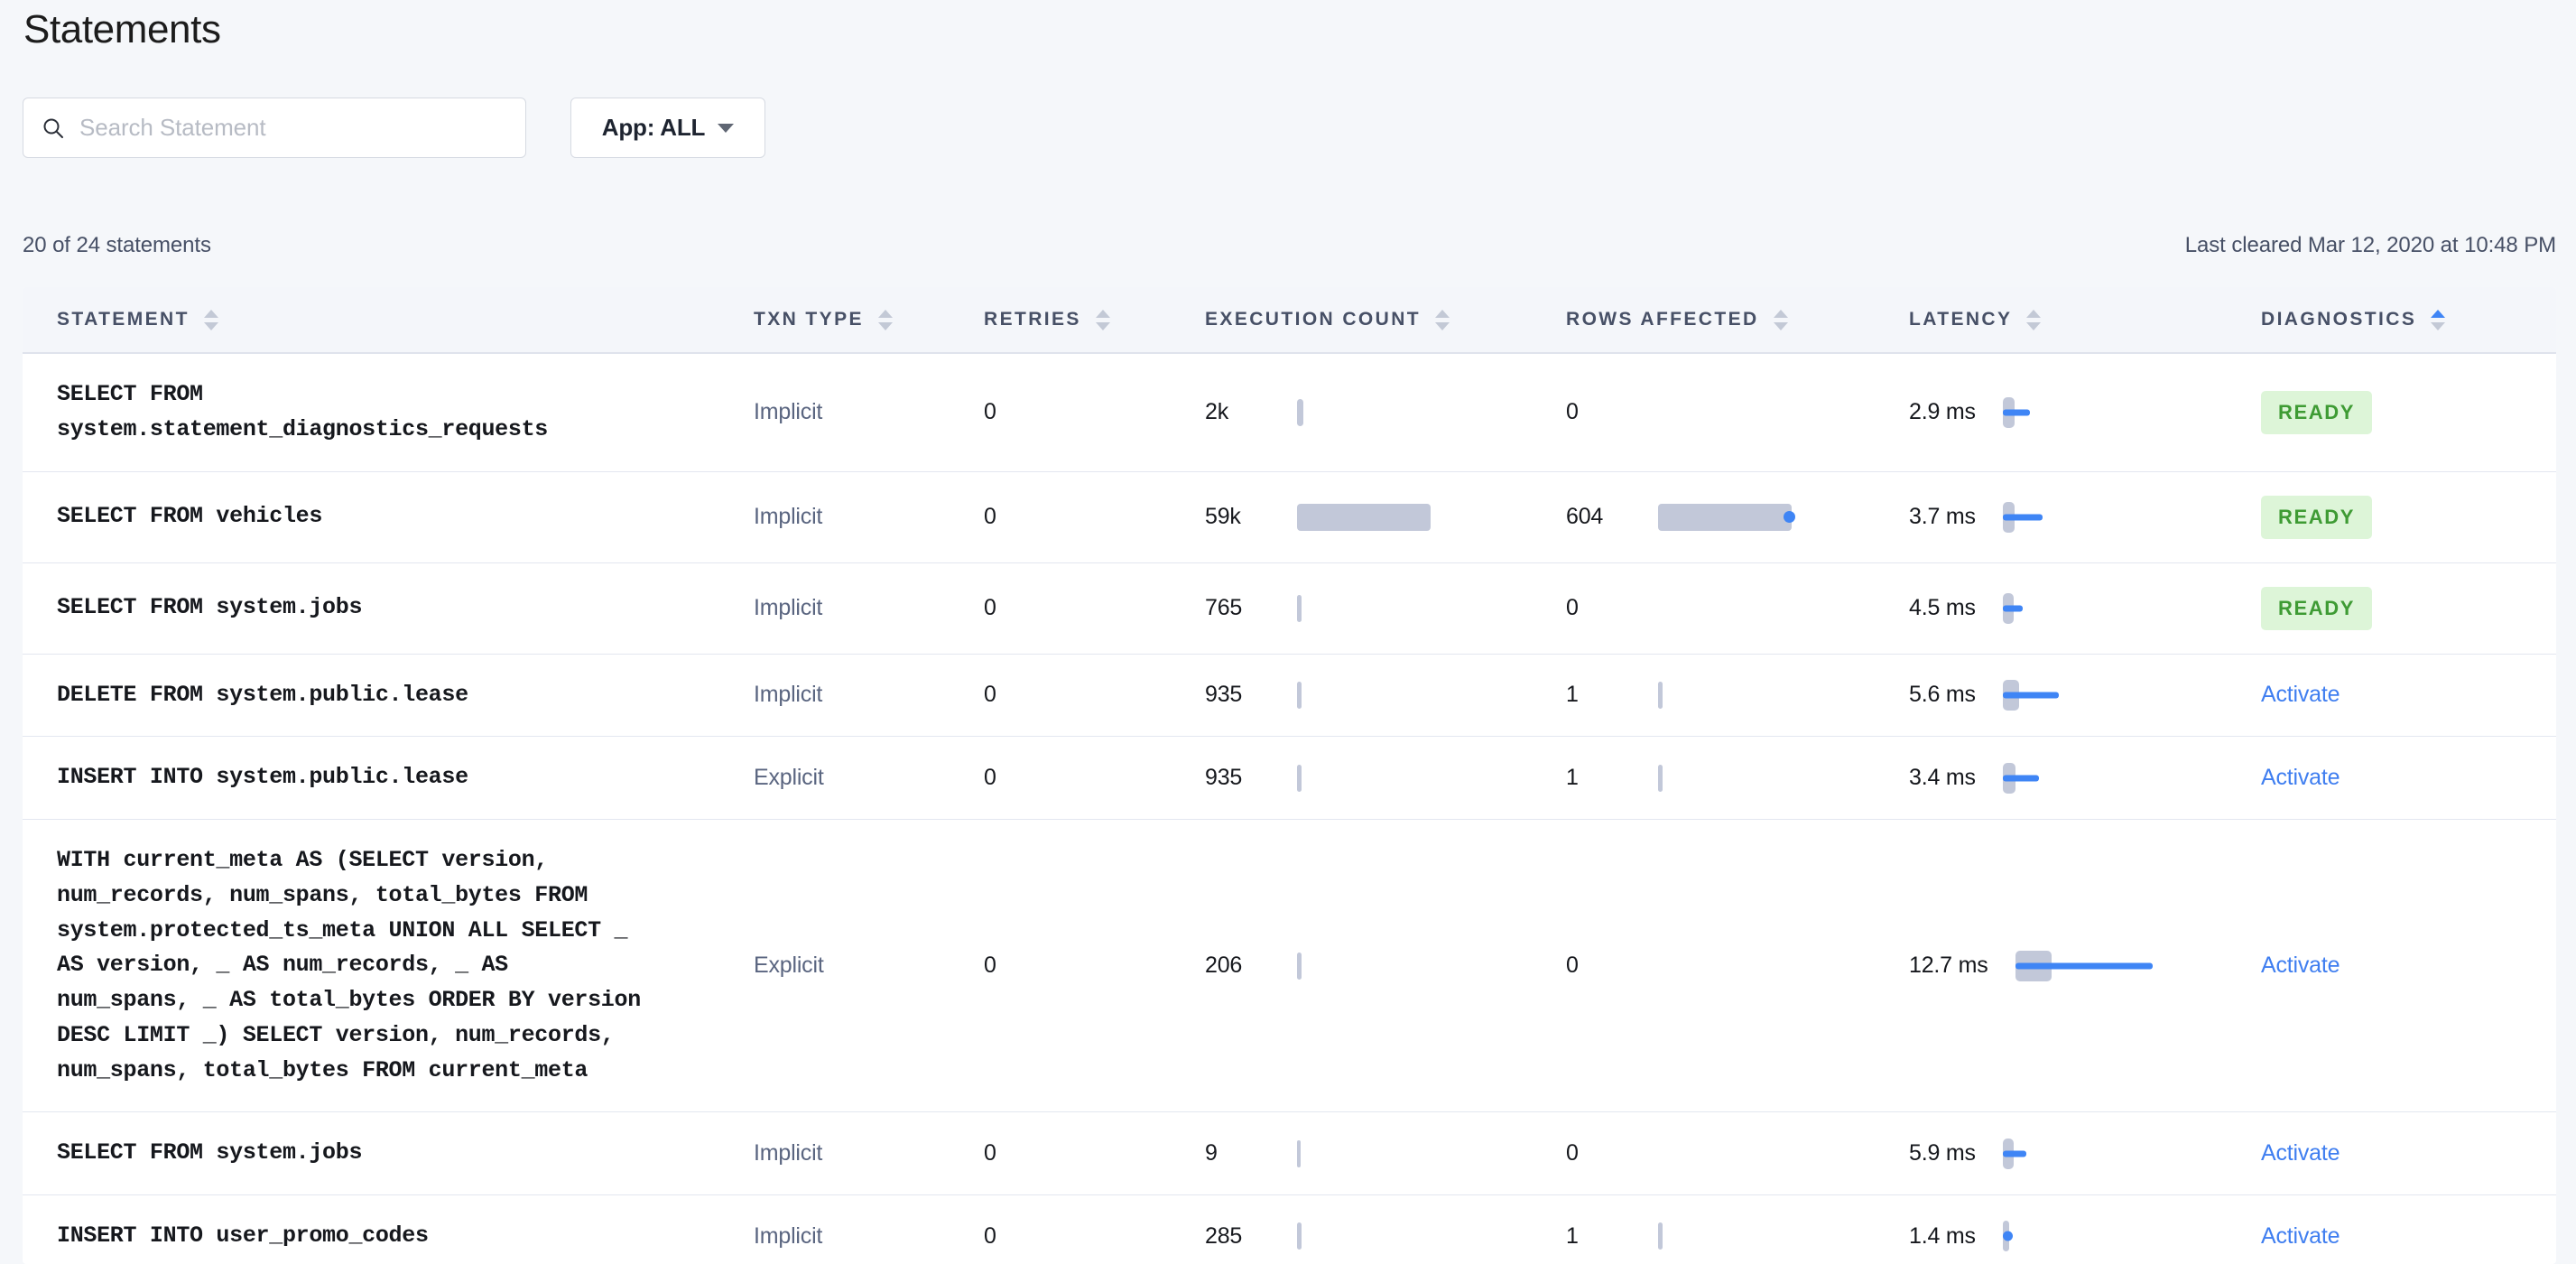 The width and height of the screenshot is (2576, 1264). Describe the element at coordinates (1942, 1153) in the screenshot. I see `latency-value: 5.9 ms` at that location.